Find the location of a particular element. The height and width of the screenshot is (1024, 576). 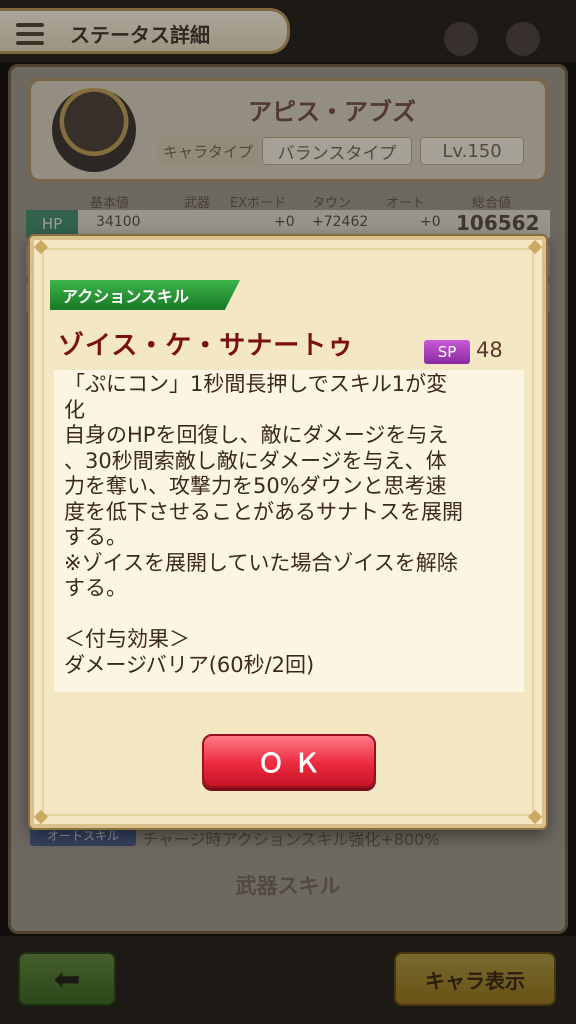

description-line: 自身のHPを回復し、敵にダメージを与え is located at coordinates (256, 435).